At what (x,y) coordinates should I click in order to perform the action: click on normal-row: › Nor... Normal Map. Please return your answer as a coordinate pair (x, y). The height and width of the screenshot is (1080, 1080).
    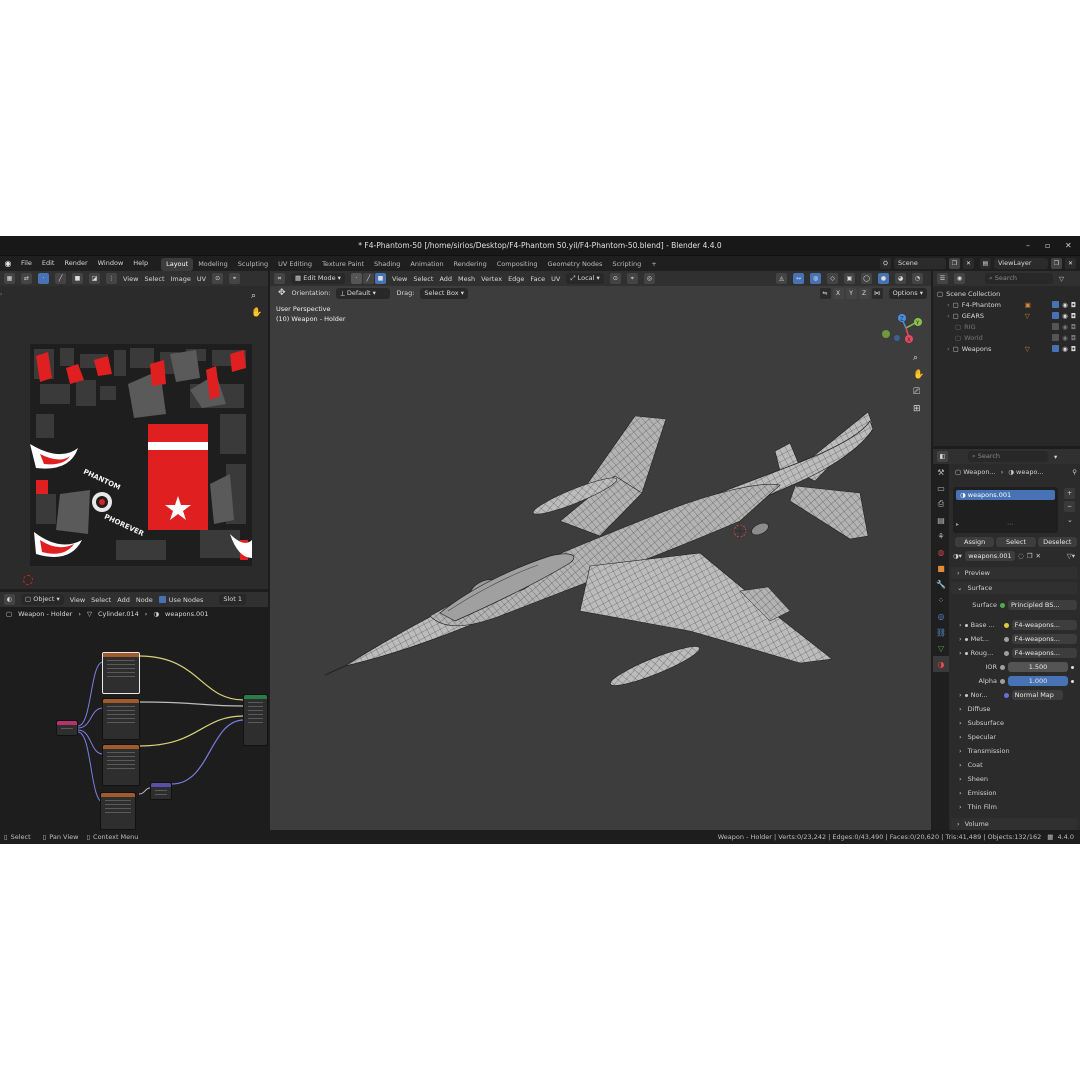
    Looking at the image, I should click on (1016, 695).